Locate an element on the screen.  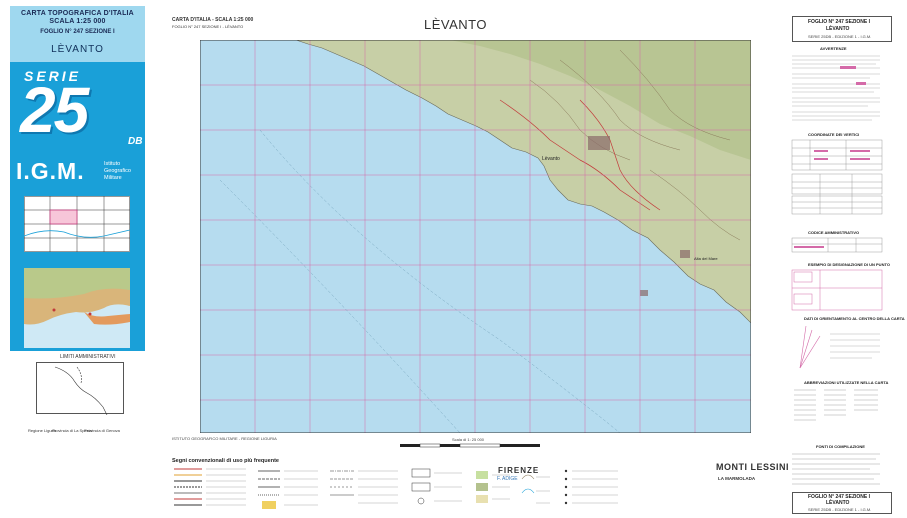
scale-bar is located at coordinates (470, 445).